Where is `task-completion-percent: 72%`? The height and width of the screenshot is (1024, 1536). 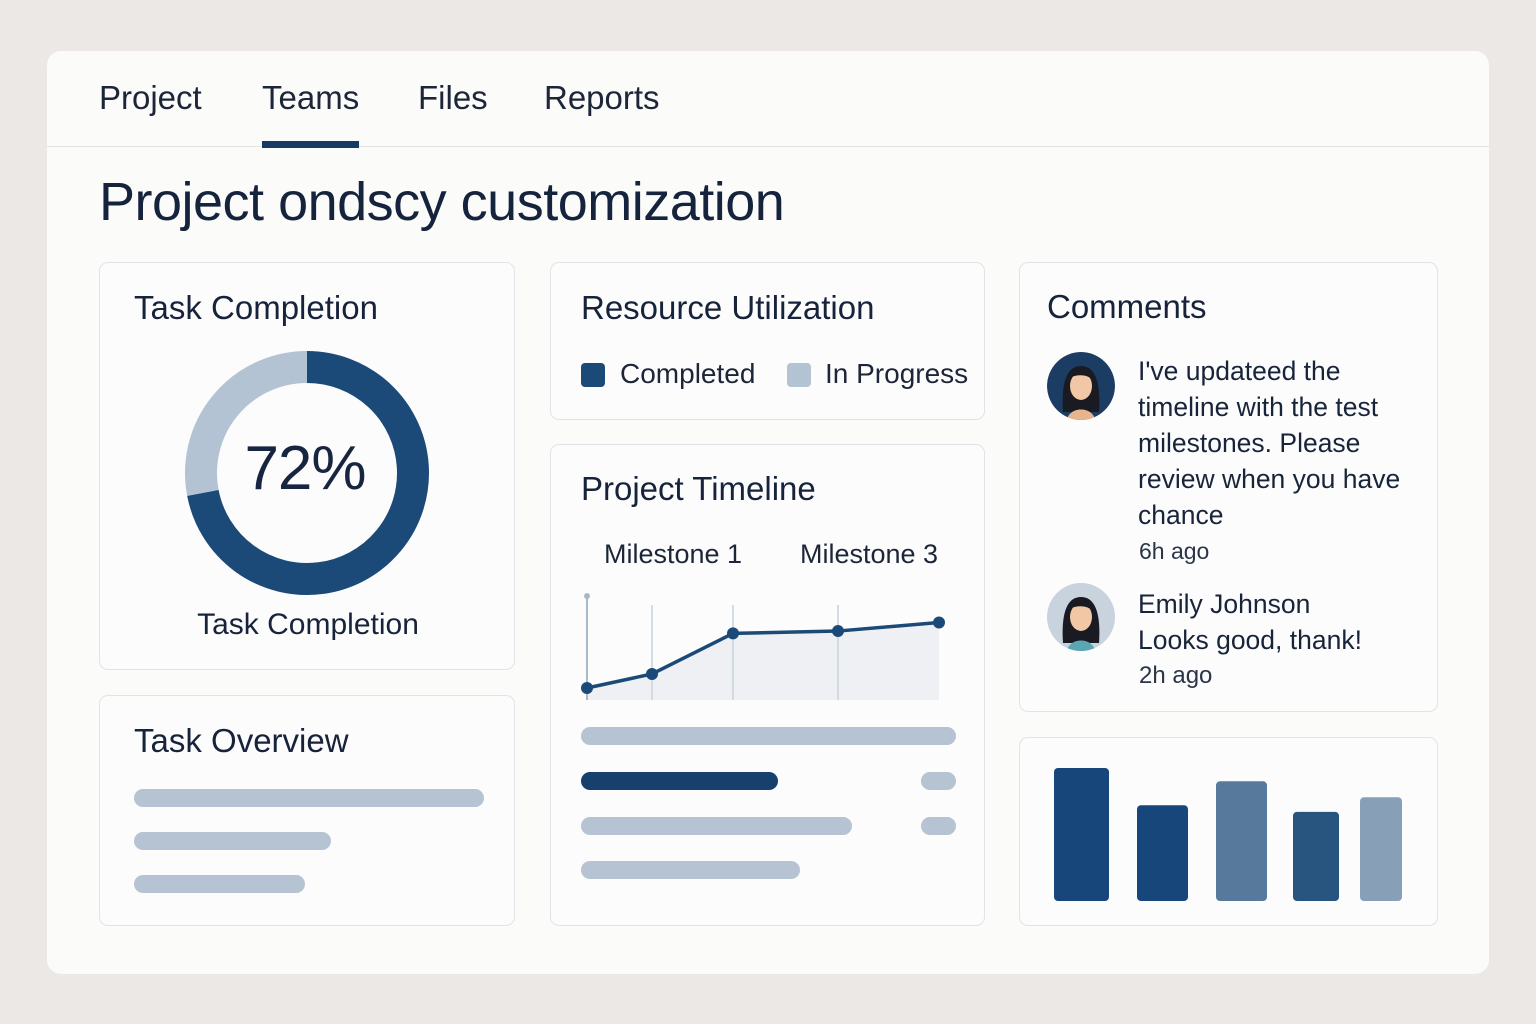
task-completion-percent: 72% is located at coordinates (305, 468).